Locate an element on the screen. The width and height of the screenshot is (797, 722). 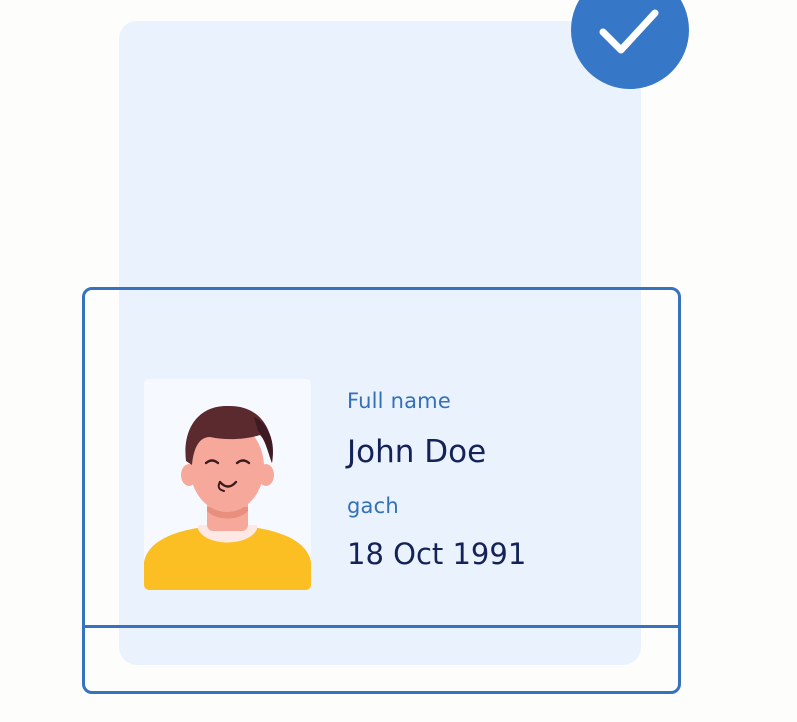
date-value: 18 Oct 1991 is located at coordinates (437, 554).